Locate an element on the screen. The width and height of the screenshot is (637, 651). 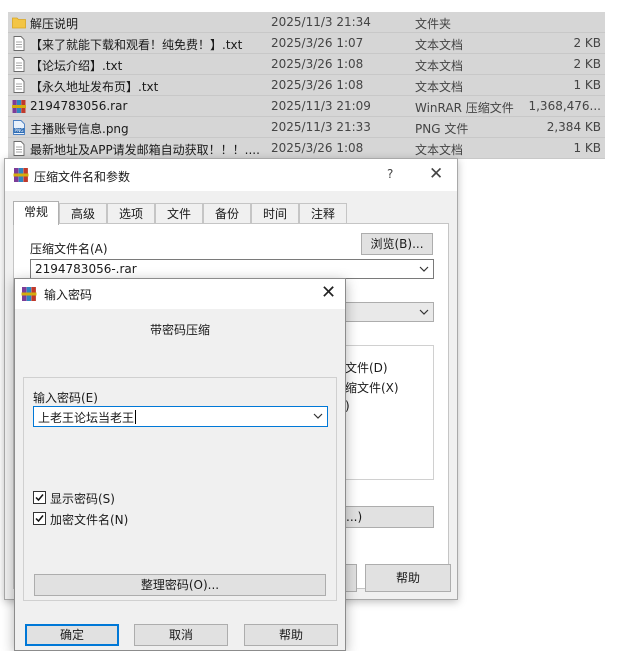
tab-files: 文件 is located at coordinates (179, 213).